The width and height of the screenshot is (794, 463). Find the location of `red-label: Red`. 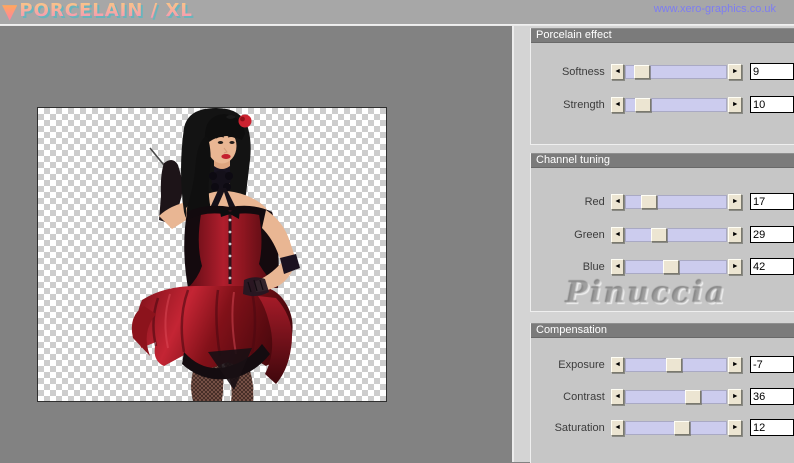

red-label: Red is located at coordinates (594, 201).